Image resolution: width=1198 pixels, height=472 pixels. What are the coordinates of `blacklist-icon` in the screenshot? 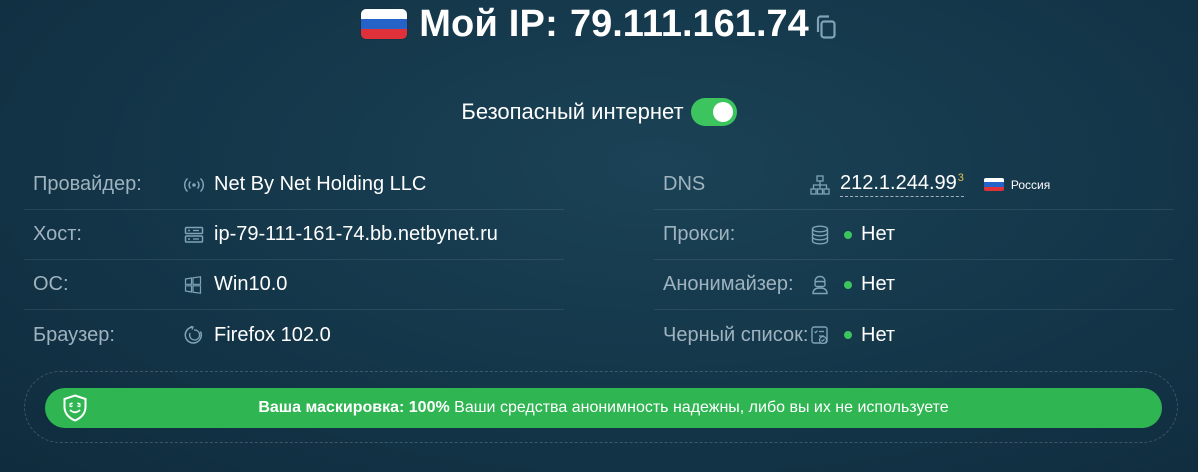 It's located at (825, 335).